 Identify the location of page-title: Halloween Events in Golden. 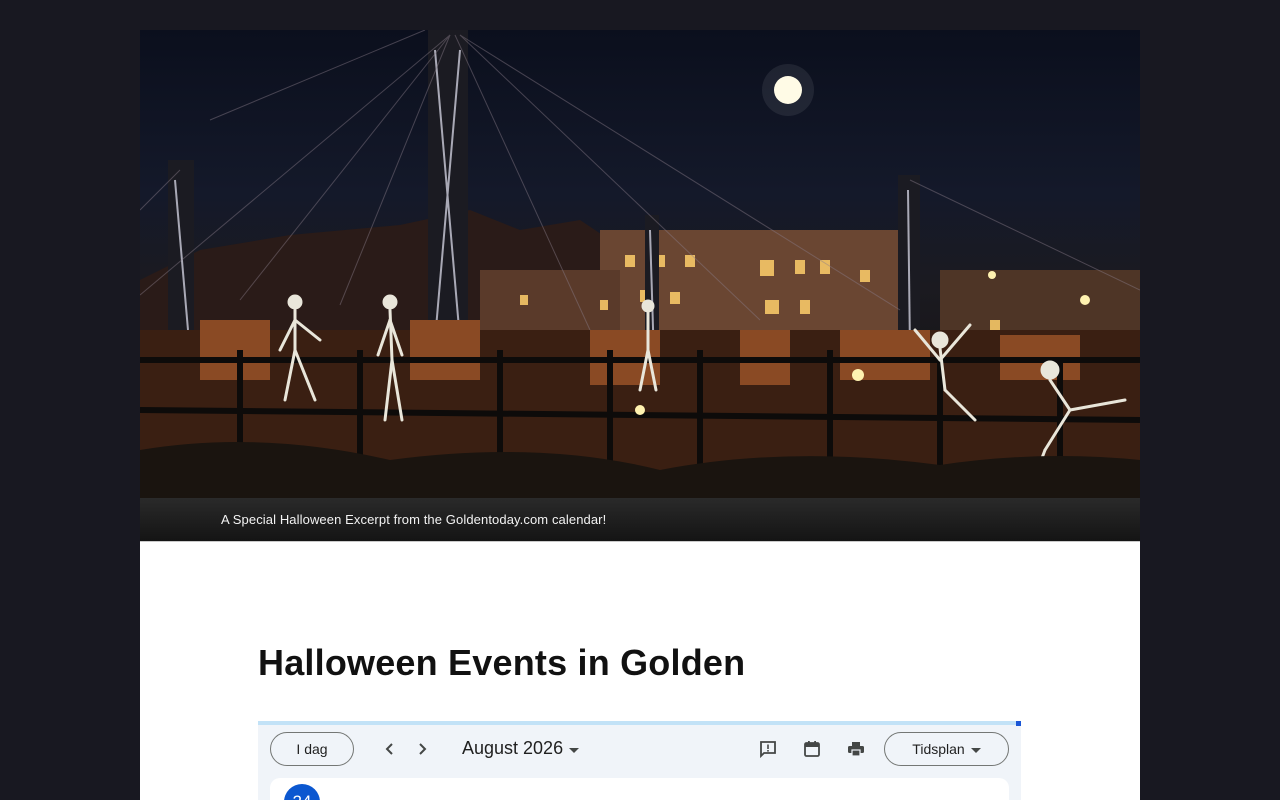
(502, 662).